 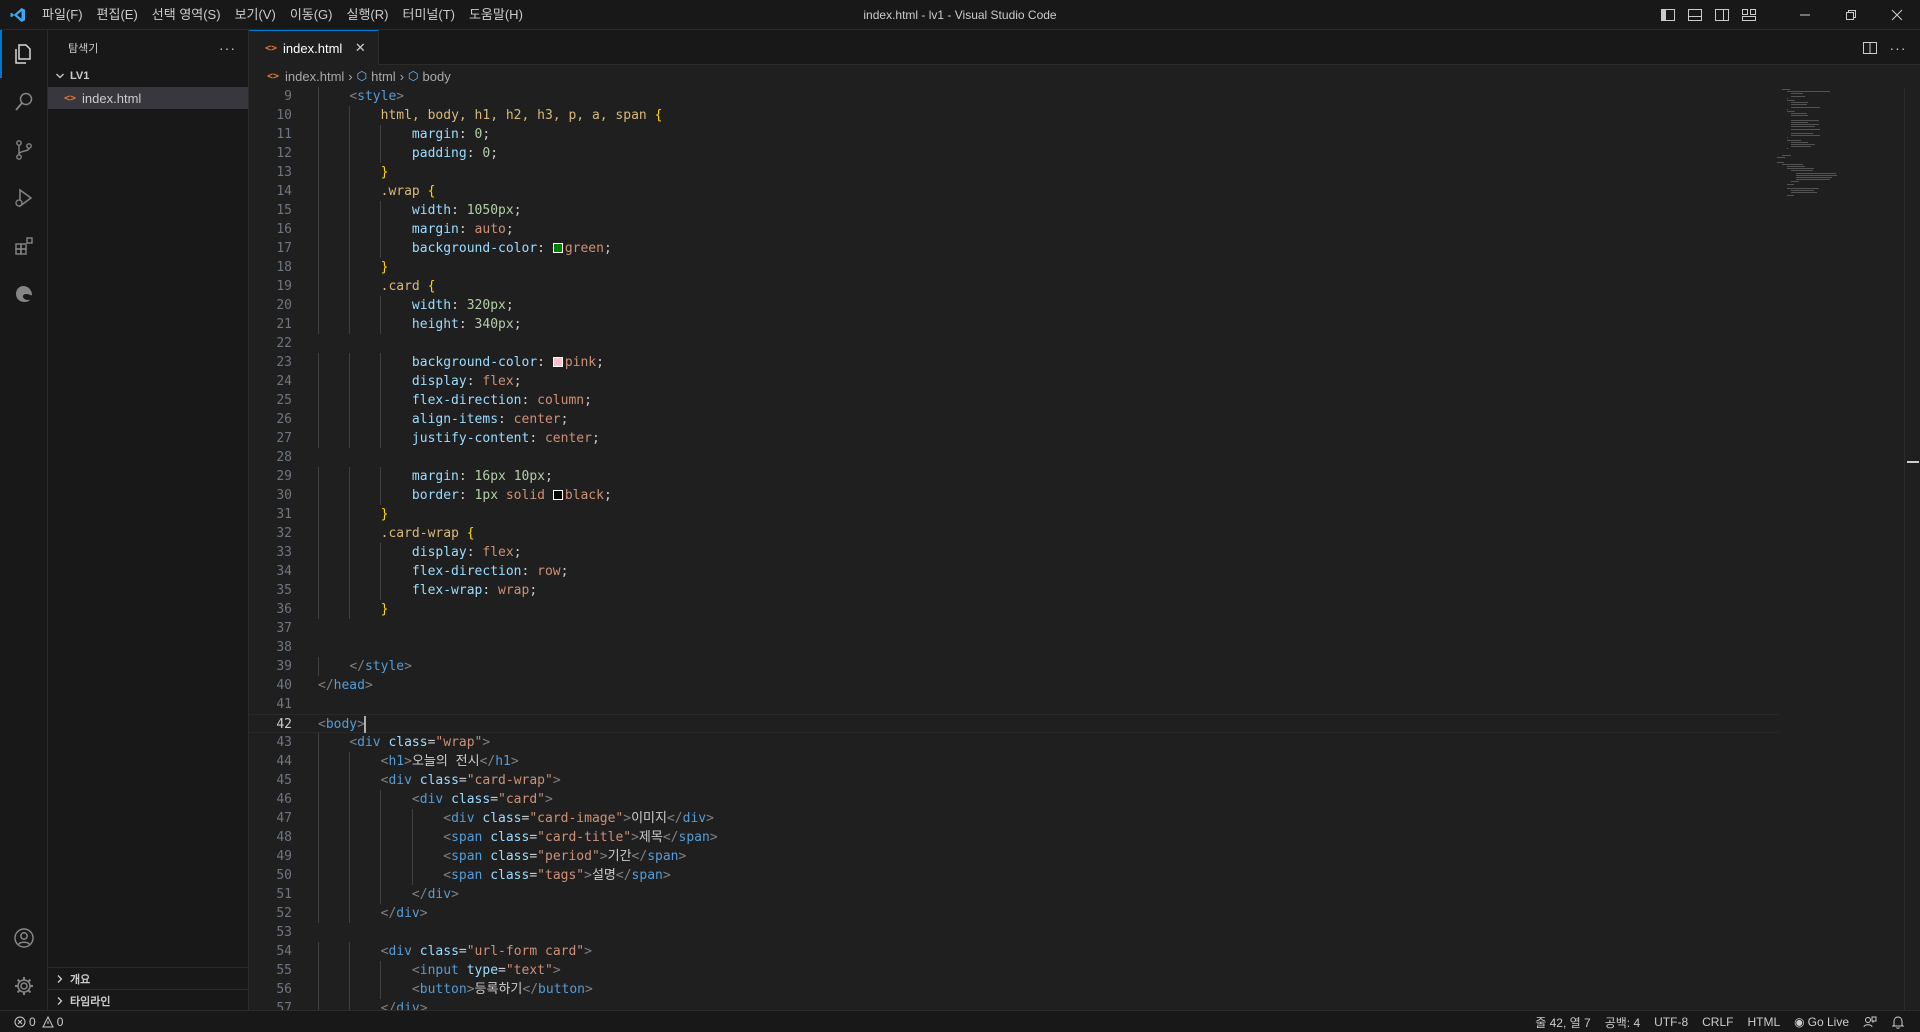 What do you see at coordinates (1870, 1021) in the screenshot?
I see `feedback-icon` at bounding box center [1870, 1021].